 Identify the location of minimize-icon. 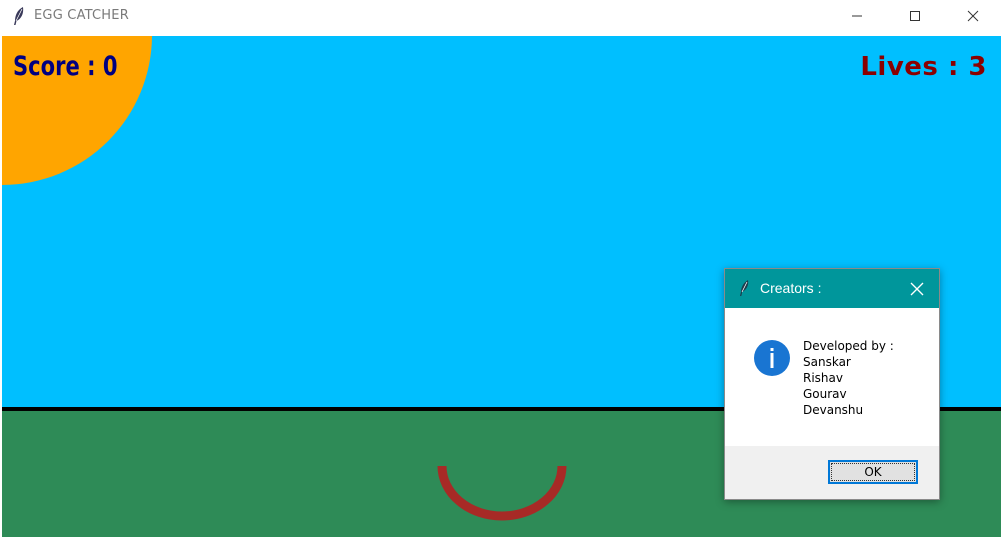
(857, 16).